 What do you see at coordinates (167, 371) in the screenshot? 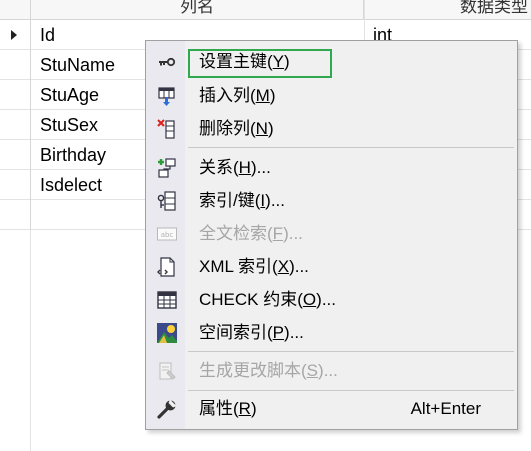
I see `script-icon` at bounding box center [167, 371].